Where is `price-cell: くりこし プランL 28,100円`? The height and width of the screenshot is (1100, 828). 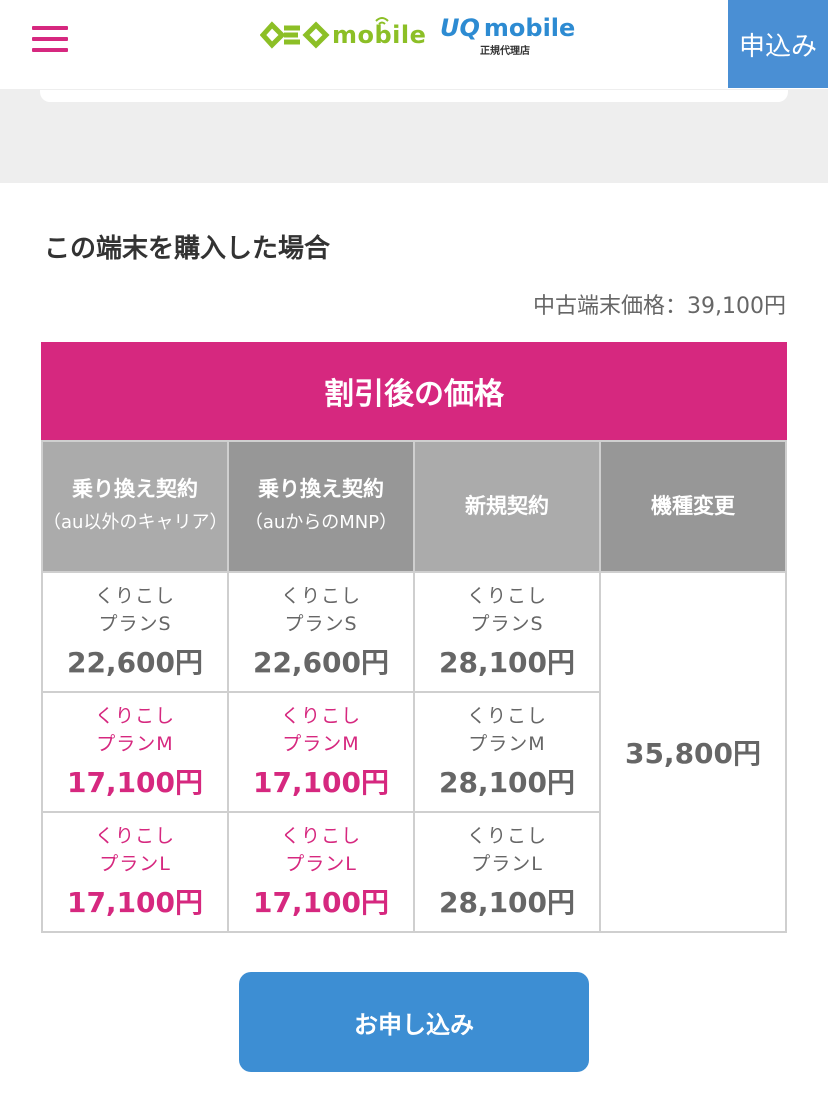
price-cell: くりこし プランL 28,100円 is located at coordinates (507, 872).